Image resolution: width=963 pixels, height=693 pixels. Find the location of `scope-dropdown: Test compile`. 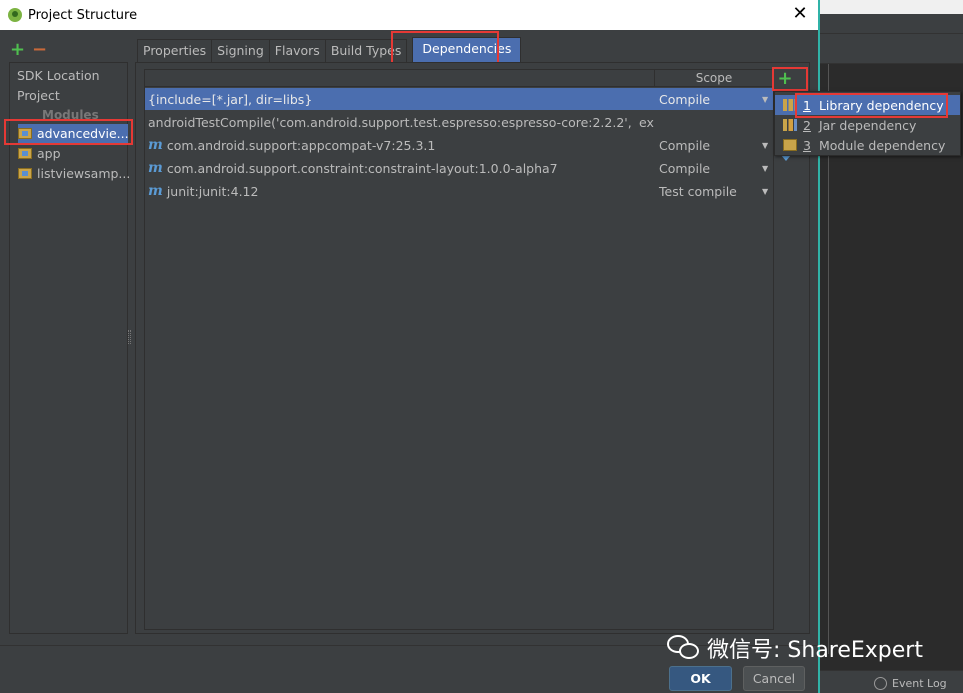

scope-dropdown: Test compile is located at coordinates (698, 191).